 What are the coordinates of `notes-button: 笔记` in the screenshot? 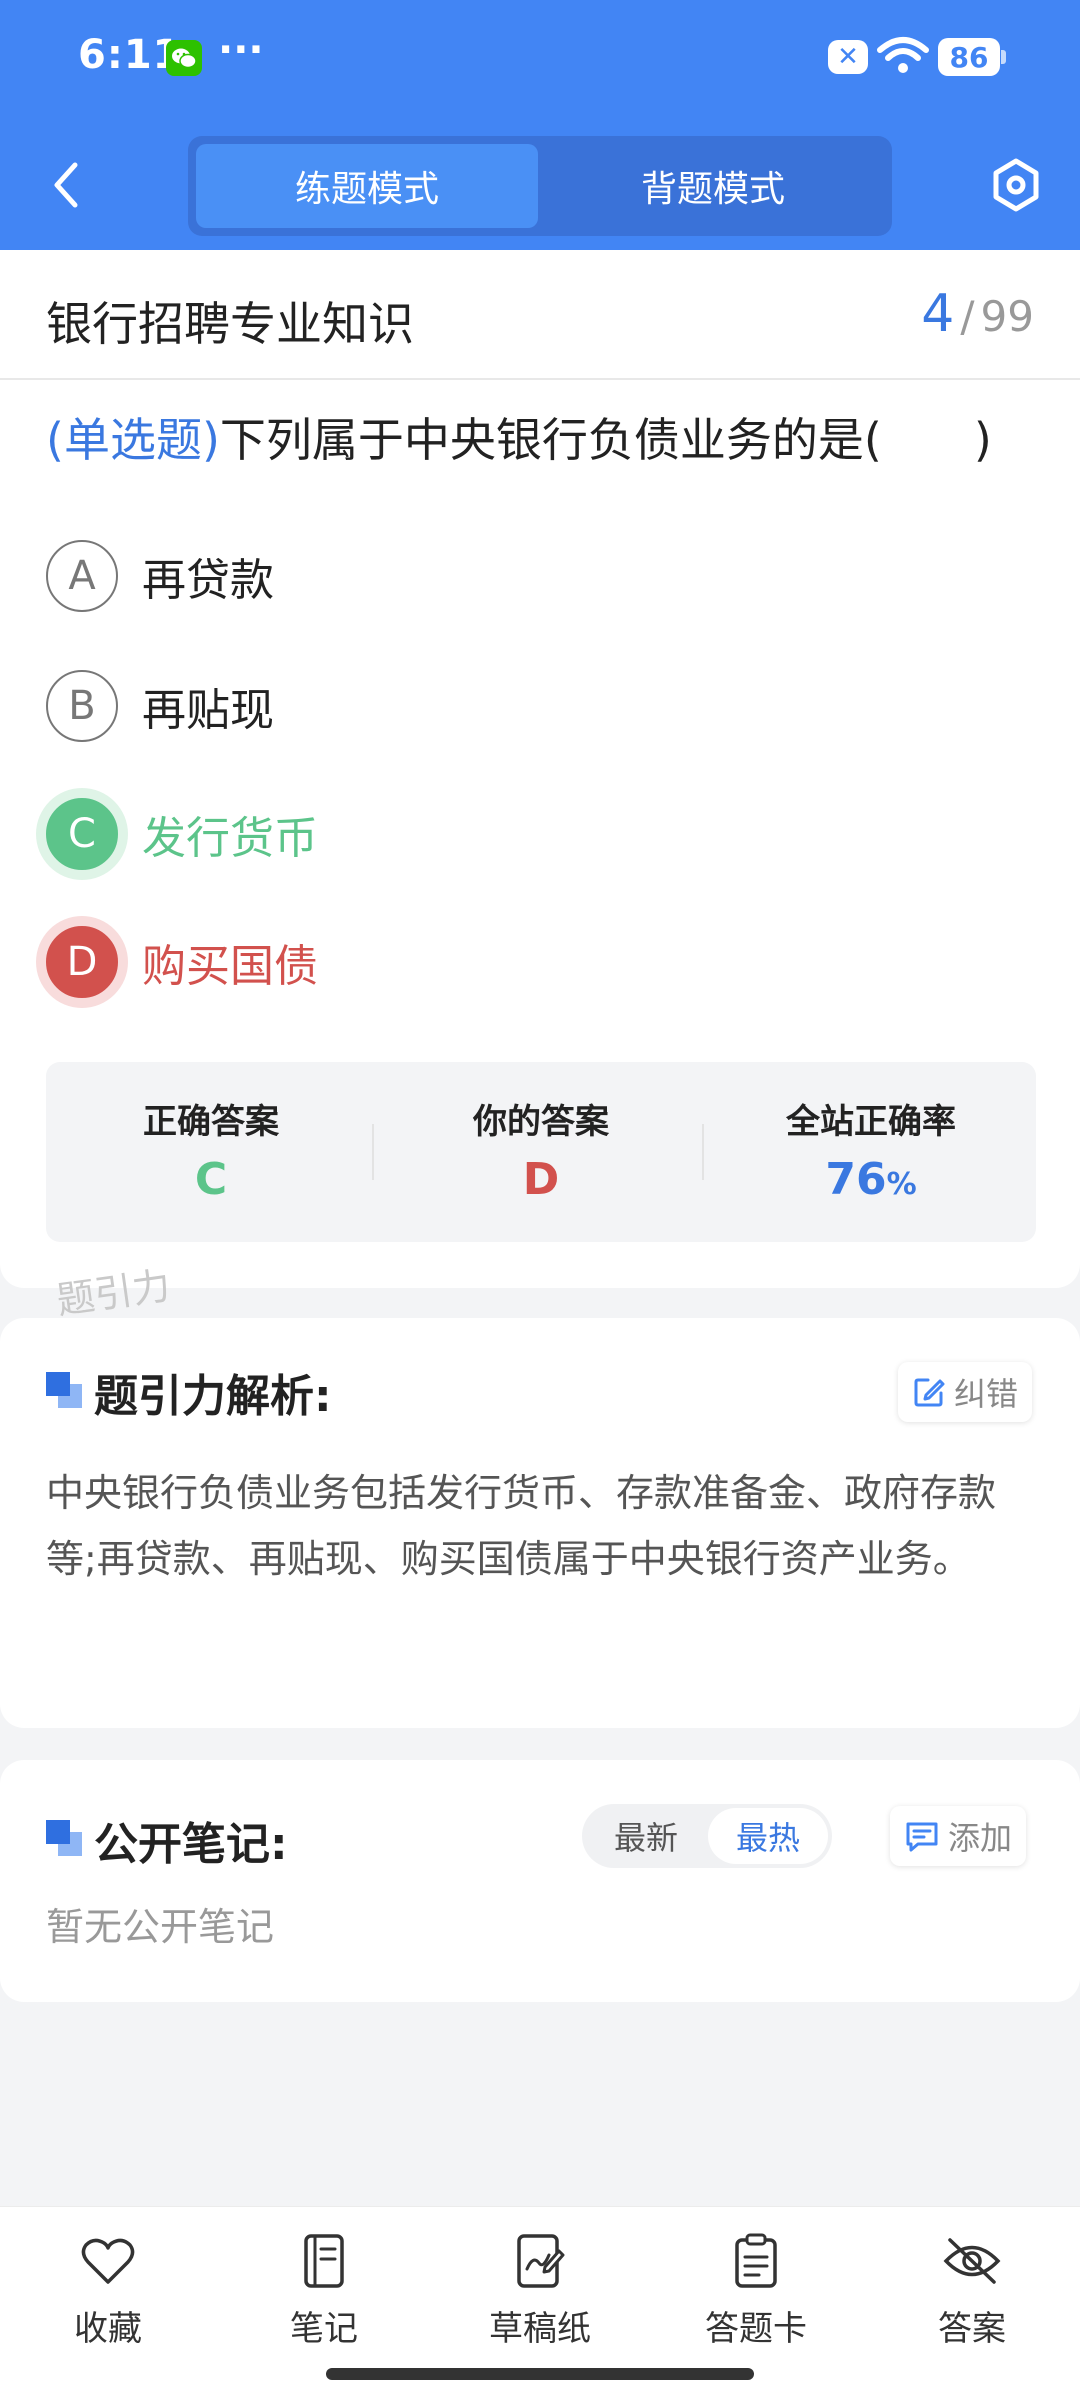 It's located at (324, 2296).